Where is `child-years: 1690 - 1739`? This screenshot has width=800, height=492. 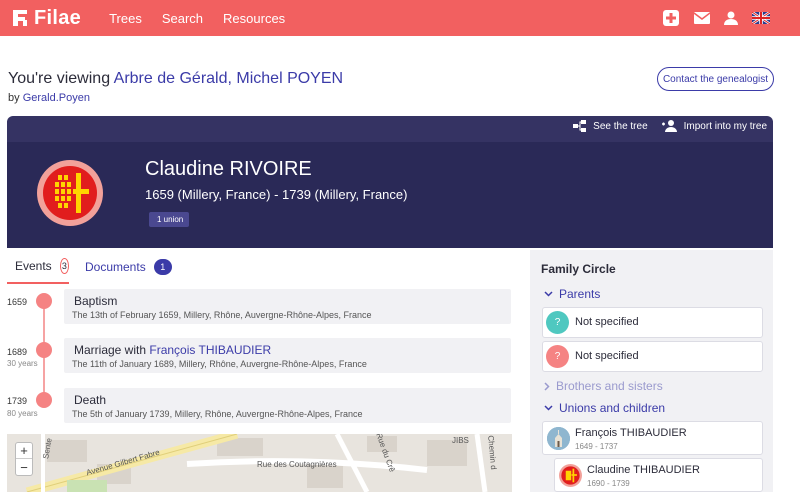 child-years: 1690 - 1739 is located at coordinates (608, 483).